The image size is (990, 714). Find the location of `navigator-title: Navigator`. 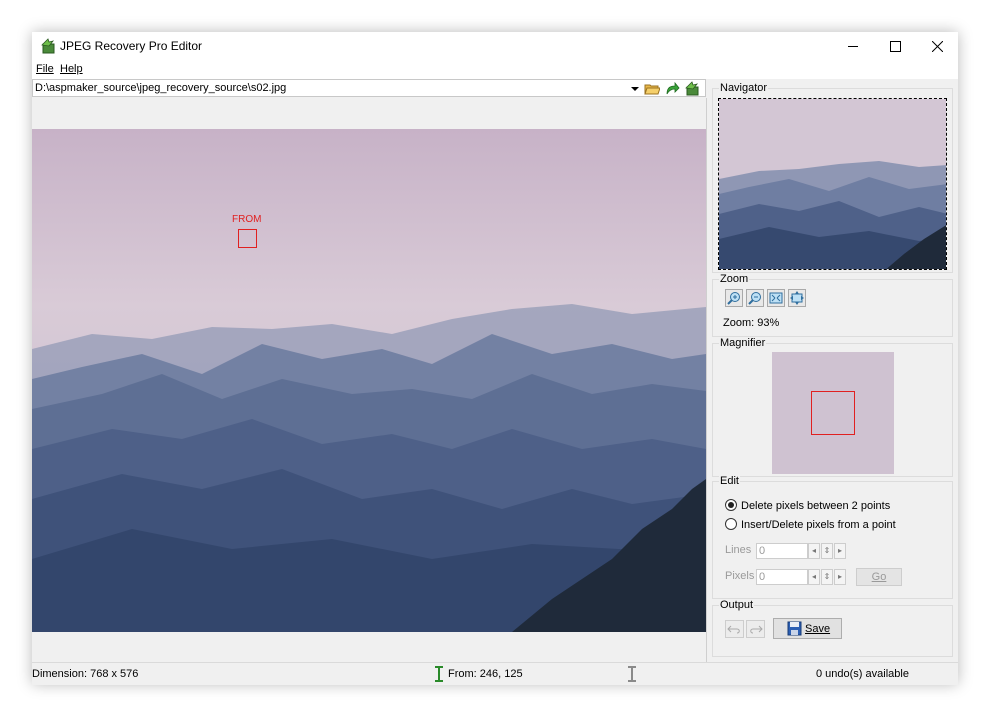

navigator-title: Navigator is located at coordinates (744, 88).